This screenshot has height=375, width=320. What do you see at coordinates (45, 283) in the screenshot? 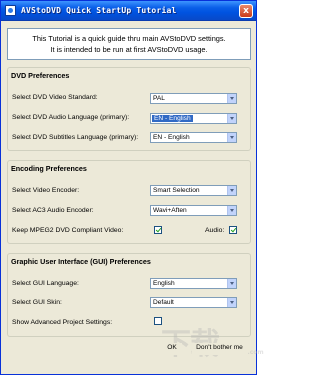
I see `gui-language-label: Select GUI Language:` at bounding box center [45, 283].